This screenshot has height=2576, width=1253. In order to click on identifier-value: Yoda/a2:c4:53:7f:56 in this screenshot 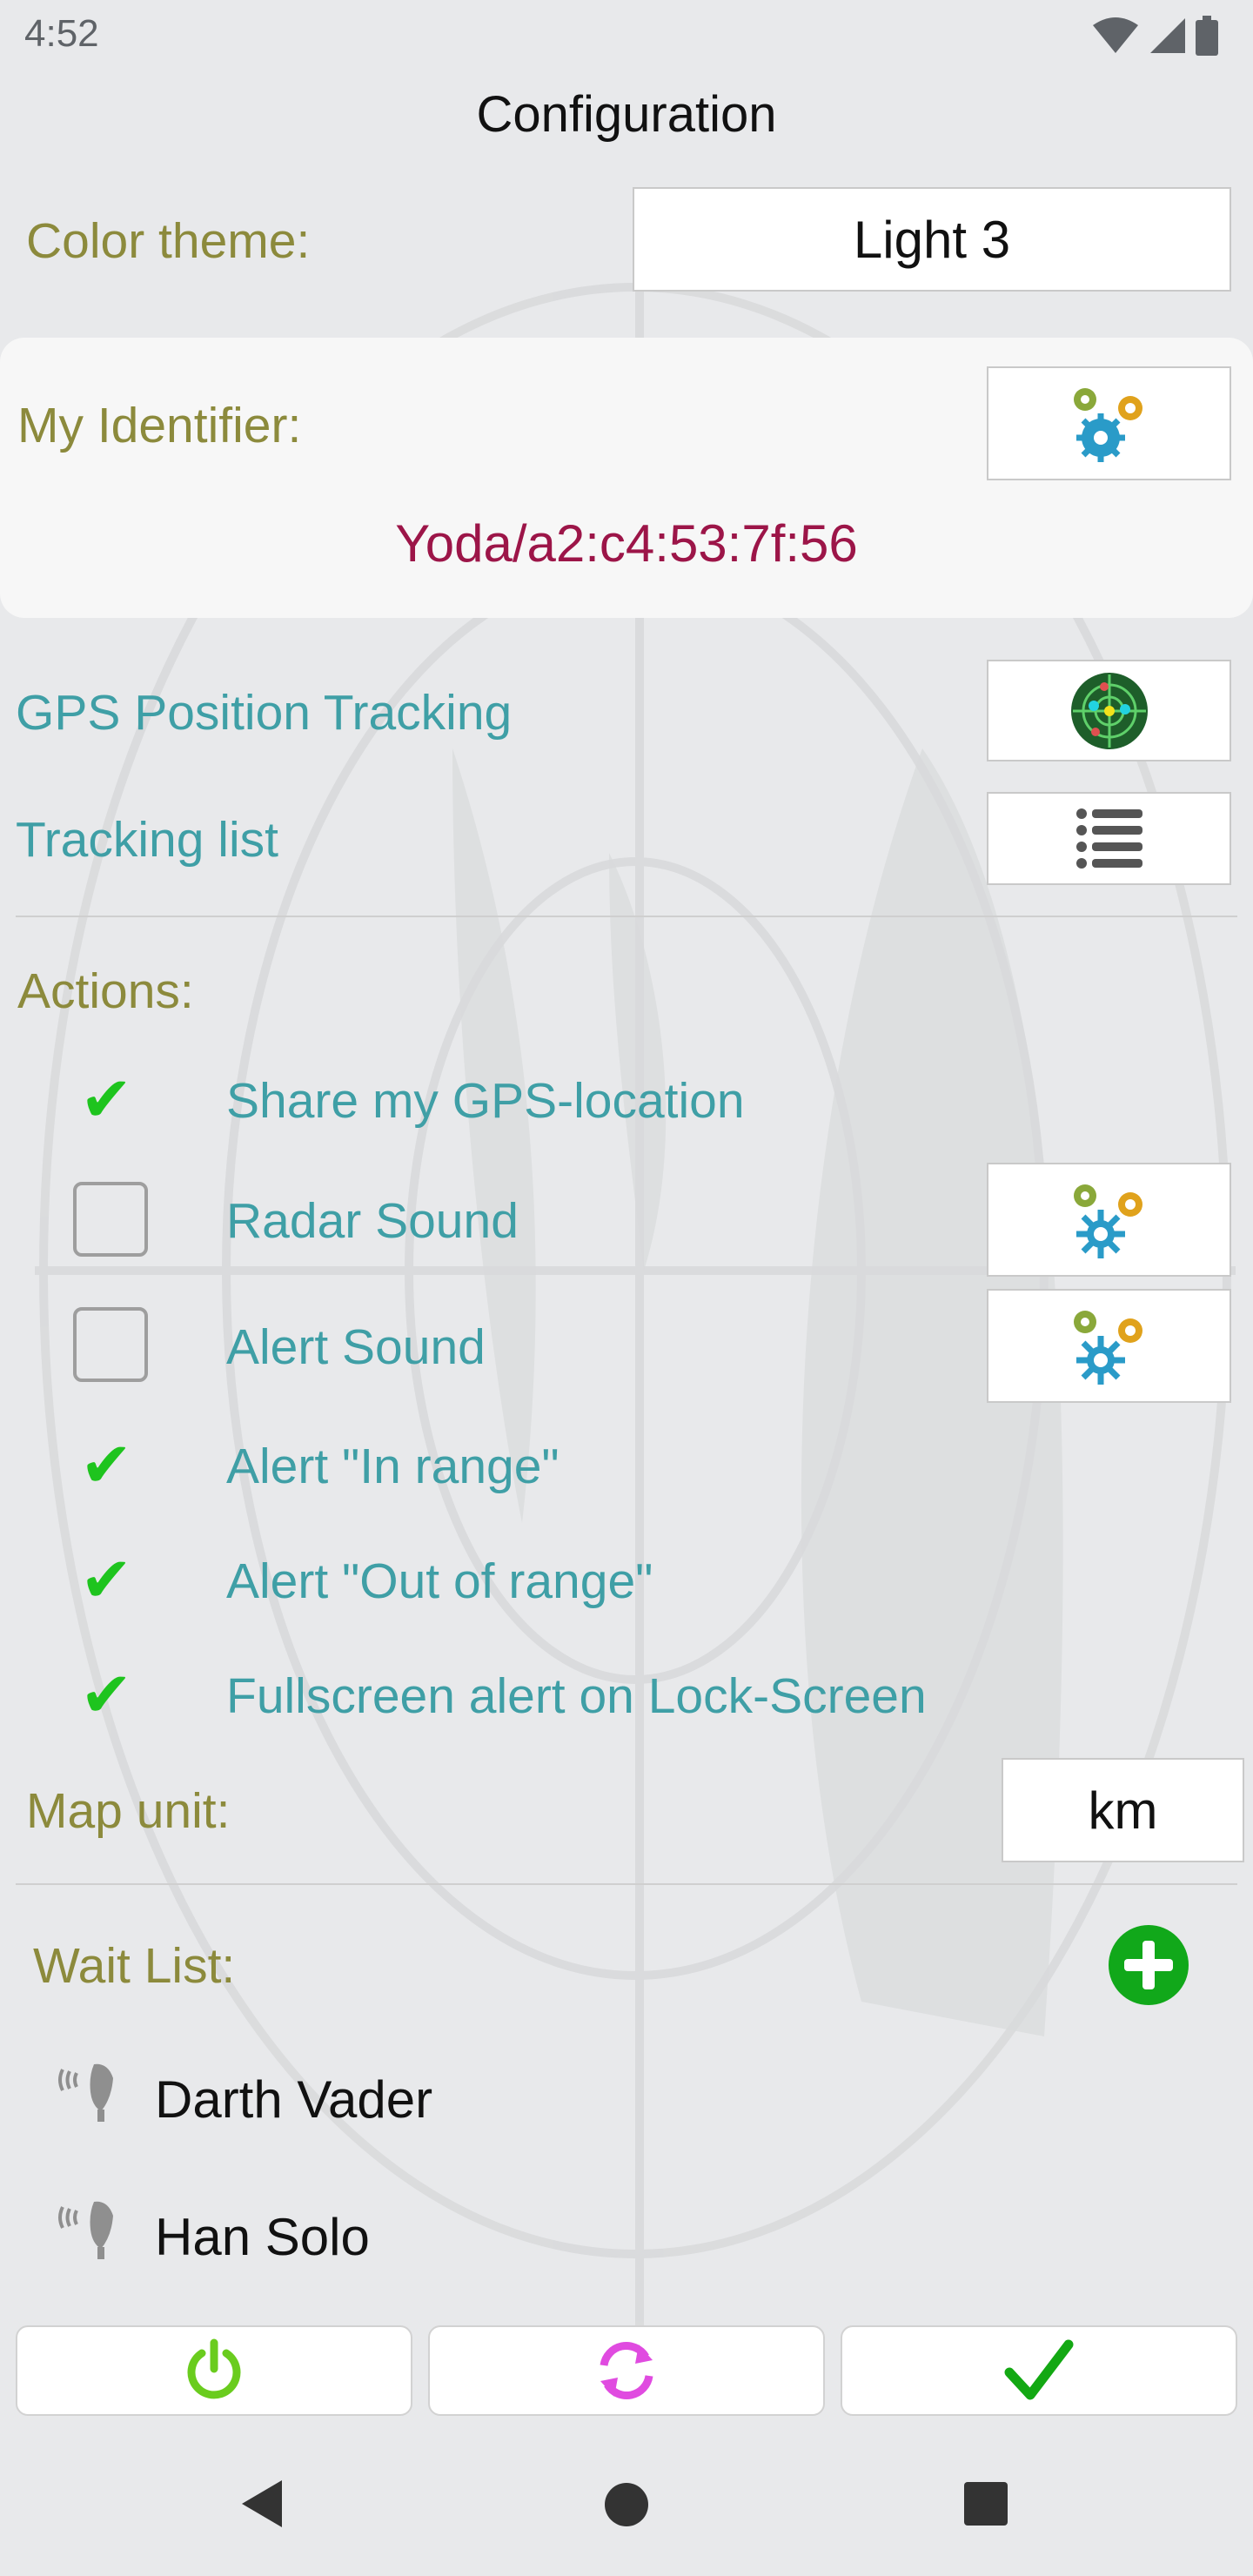, I will do `click(626, 543)`.